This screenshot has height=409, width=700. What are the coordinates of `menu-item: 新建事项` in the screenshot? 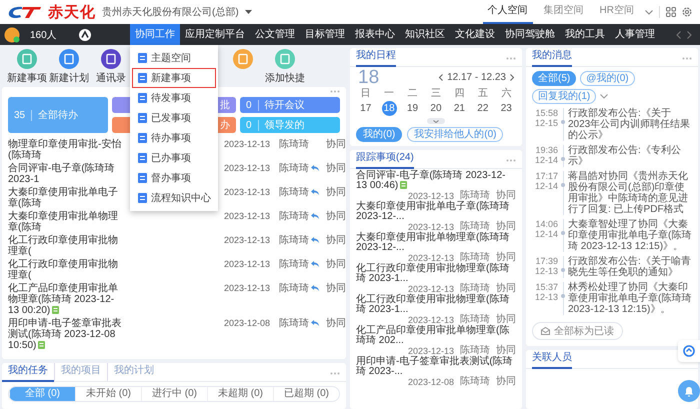 It's located at (174, 78).